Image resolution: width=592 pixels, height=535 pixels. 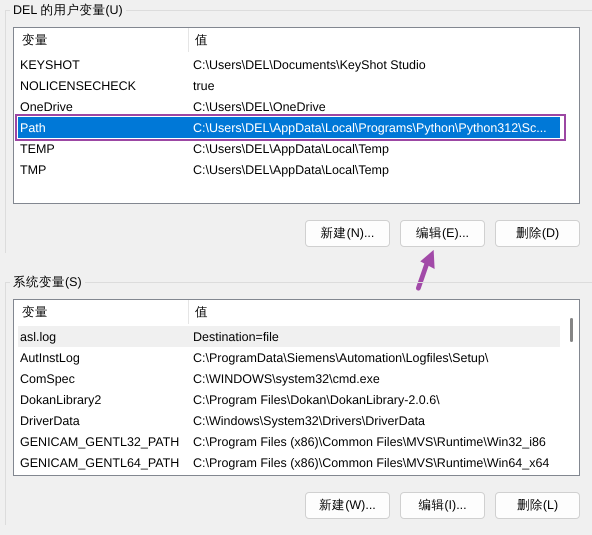 I want to click on variable-value: C:\ProgramData\Siemens\Automation\Logfiles\Setup\, so click(x=340, y=357).